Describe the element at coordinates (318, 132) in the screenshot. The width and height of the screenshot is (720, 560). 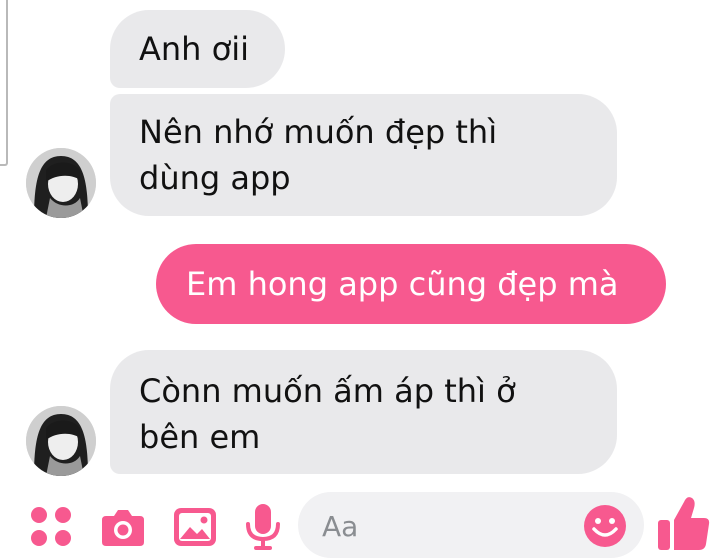
I see `message-text-line: Nên nhớ muốn đẹp thì` at that location.